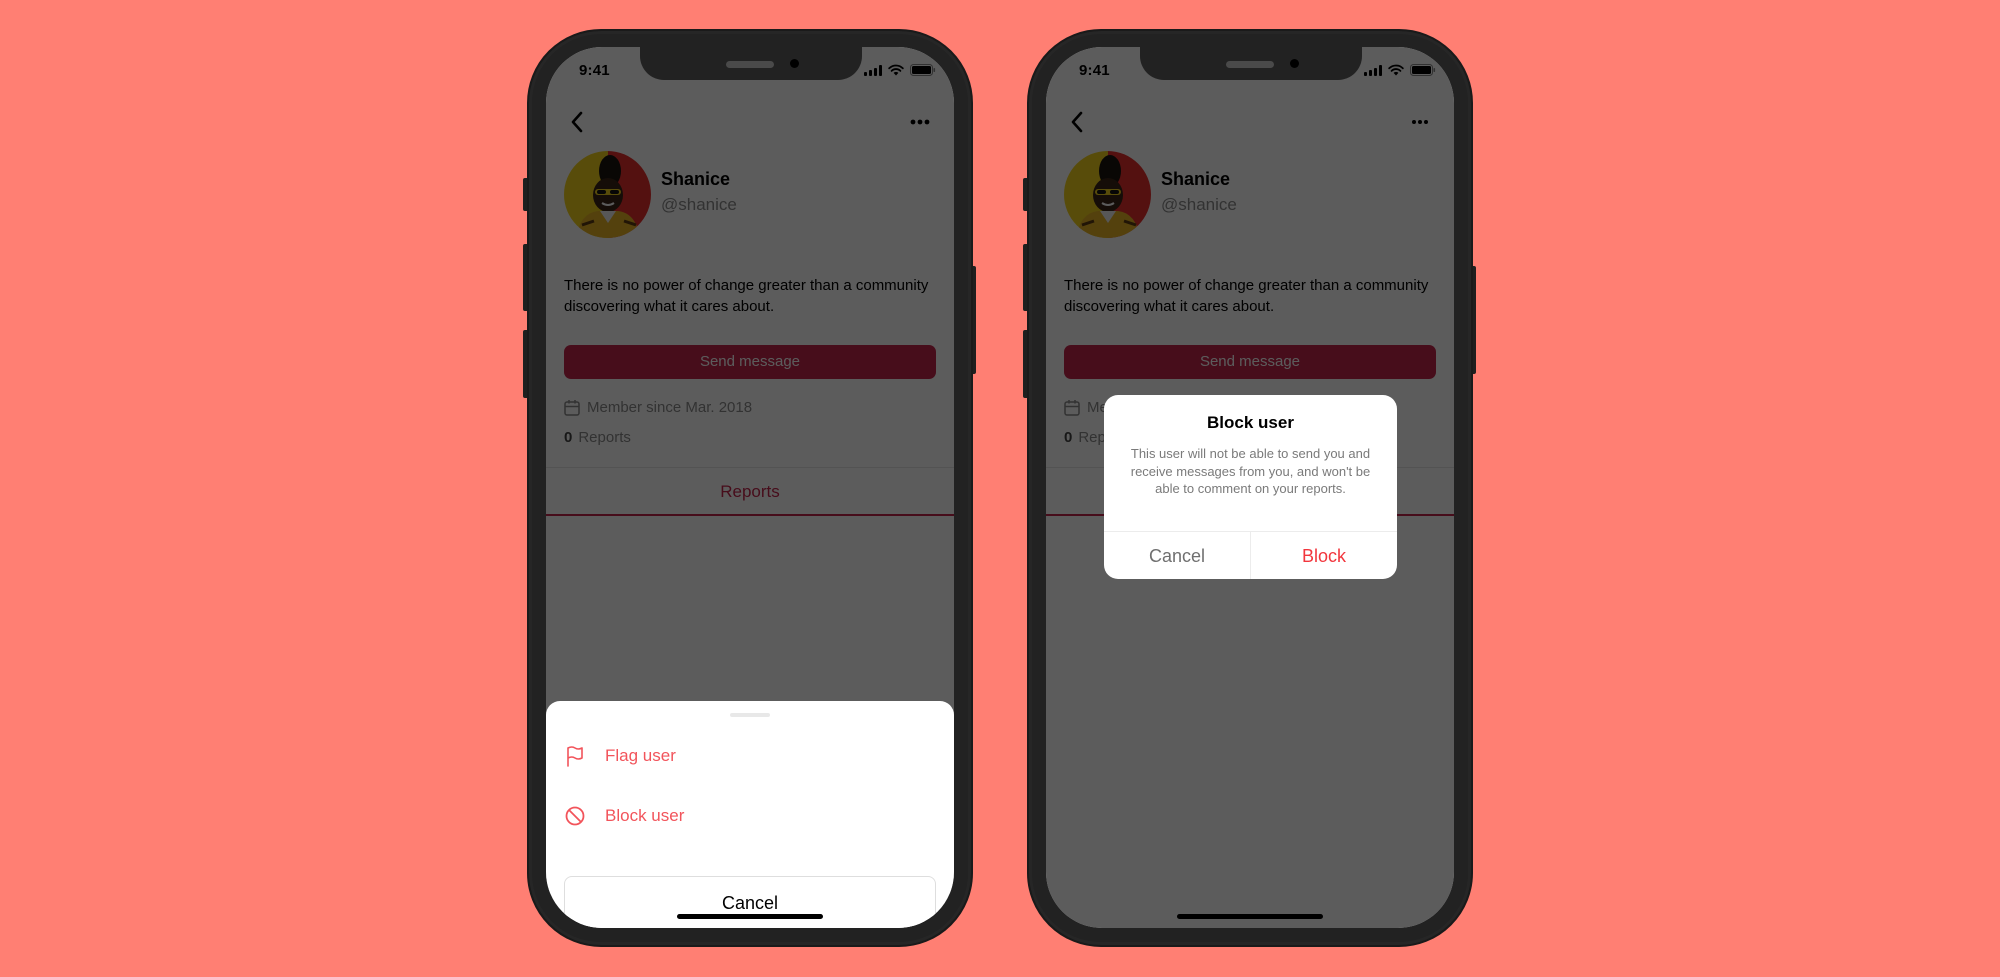 This screenshot has height=977, width=2000. I want to click on dialog-block-button: Block, so click(1324, 555).